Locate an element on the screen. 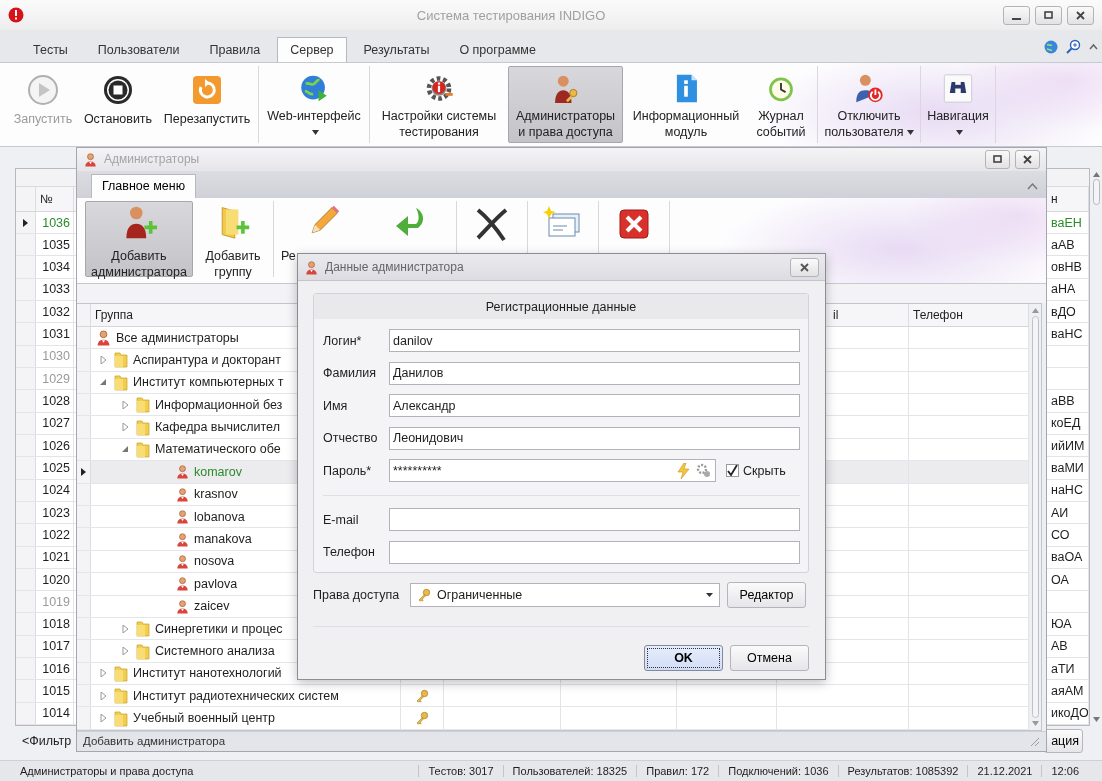  ribbon-tab: Главное меню is located at coordinates (144, 185).